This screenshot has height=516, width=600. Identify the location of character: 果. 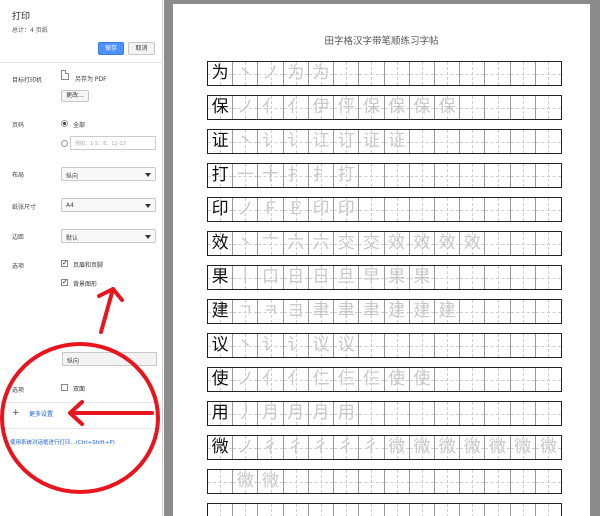
(220, 277).